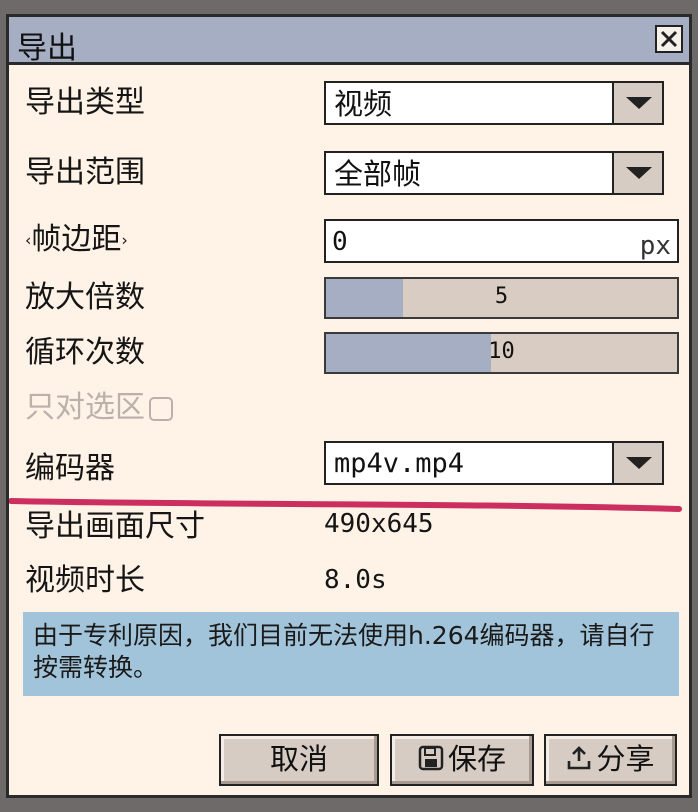 The height and width of the screenshot is (812, 698). Describe the element at coordinates (655, 246) in the screenshot. I see `frame-margin-unit: px` at that location.